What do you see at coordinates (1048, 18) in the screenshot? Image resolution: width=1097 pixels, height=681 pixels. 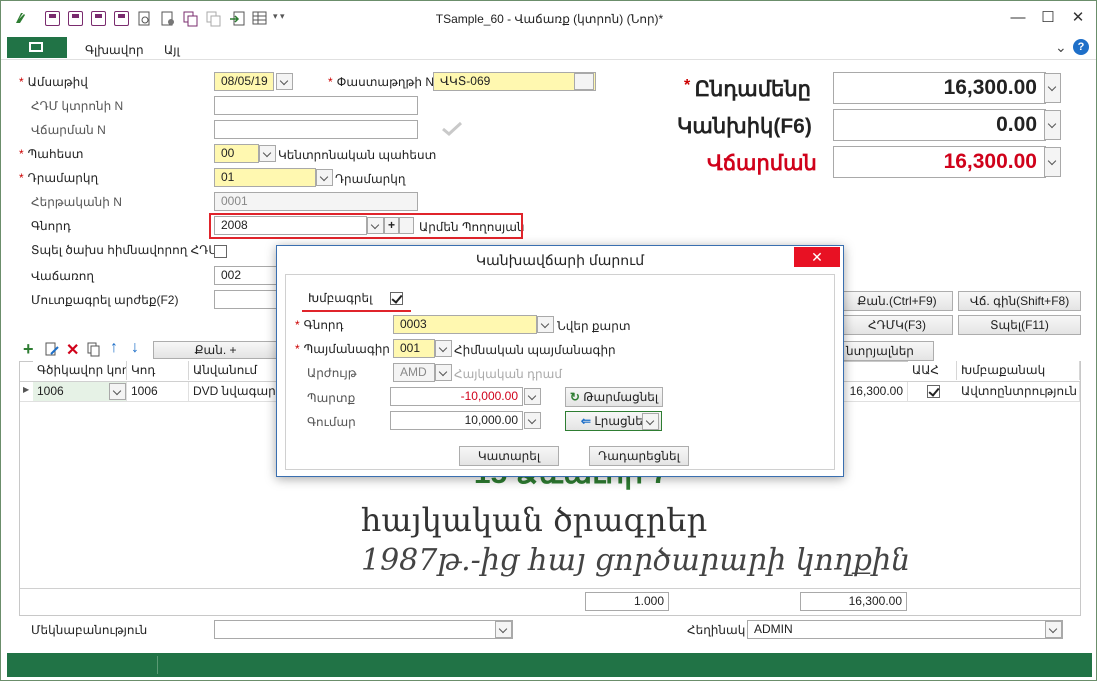 I see `maximize-button: ☐` at bounding box center [1048, 18].